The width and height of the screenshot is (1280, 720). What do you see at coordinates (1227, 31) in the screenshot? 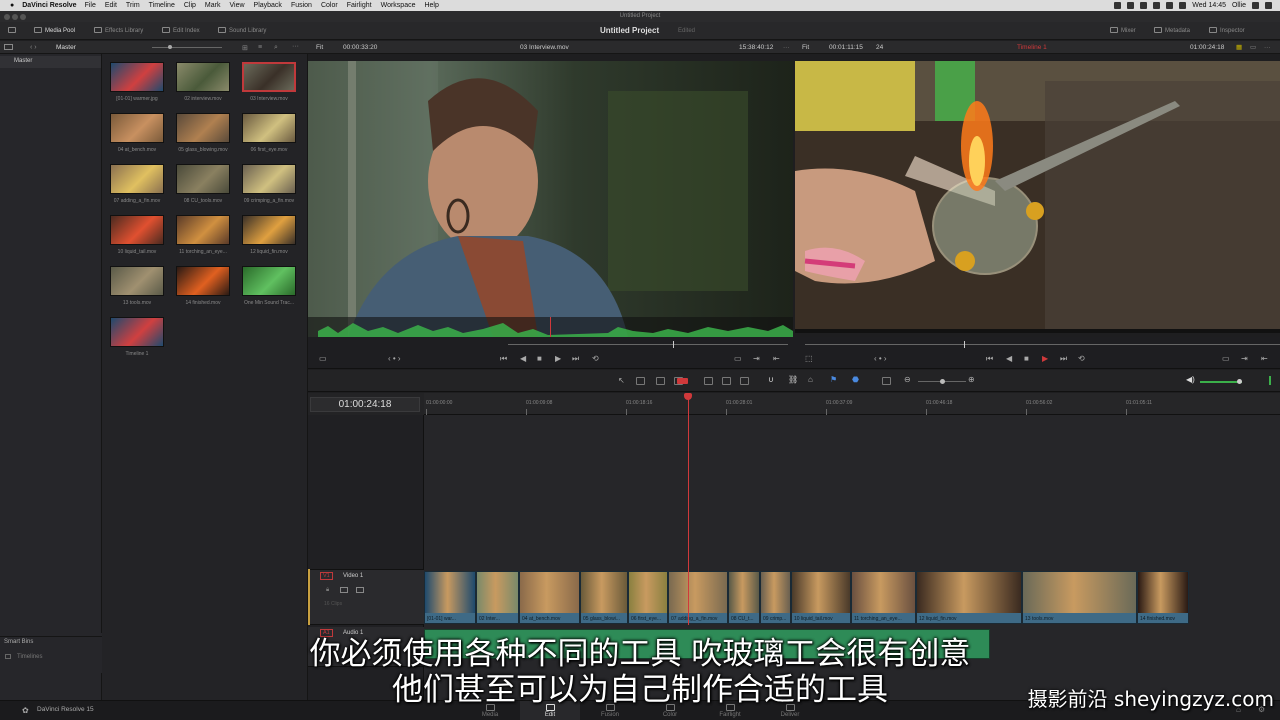
I see `inspector-button: Inspector` at bounding box center [1227, 31].